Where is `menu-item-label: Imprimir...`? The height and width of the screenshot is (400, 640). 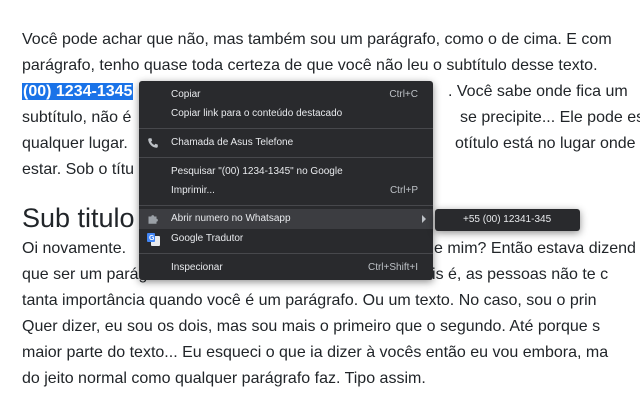
menu-item-label: Imprimir... is located at coordinates (193, 190).